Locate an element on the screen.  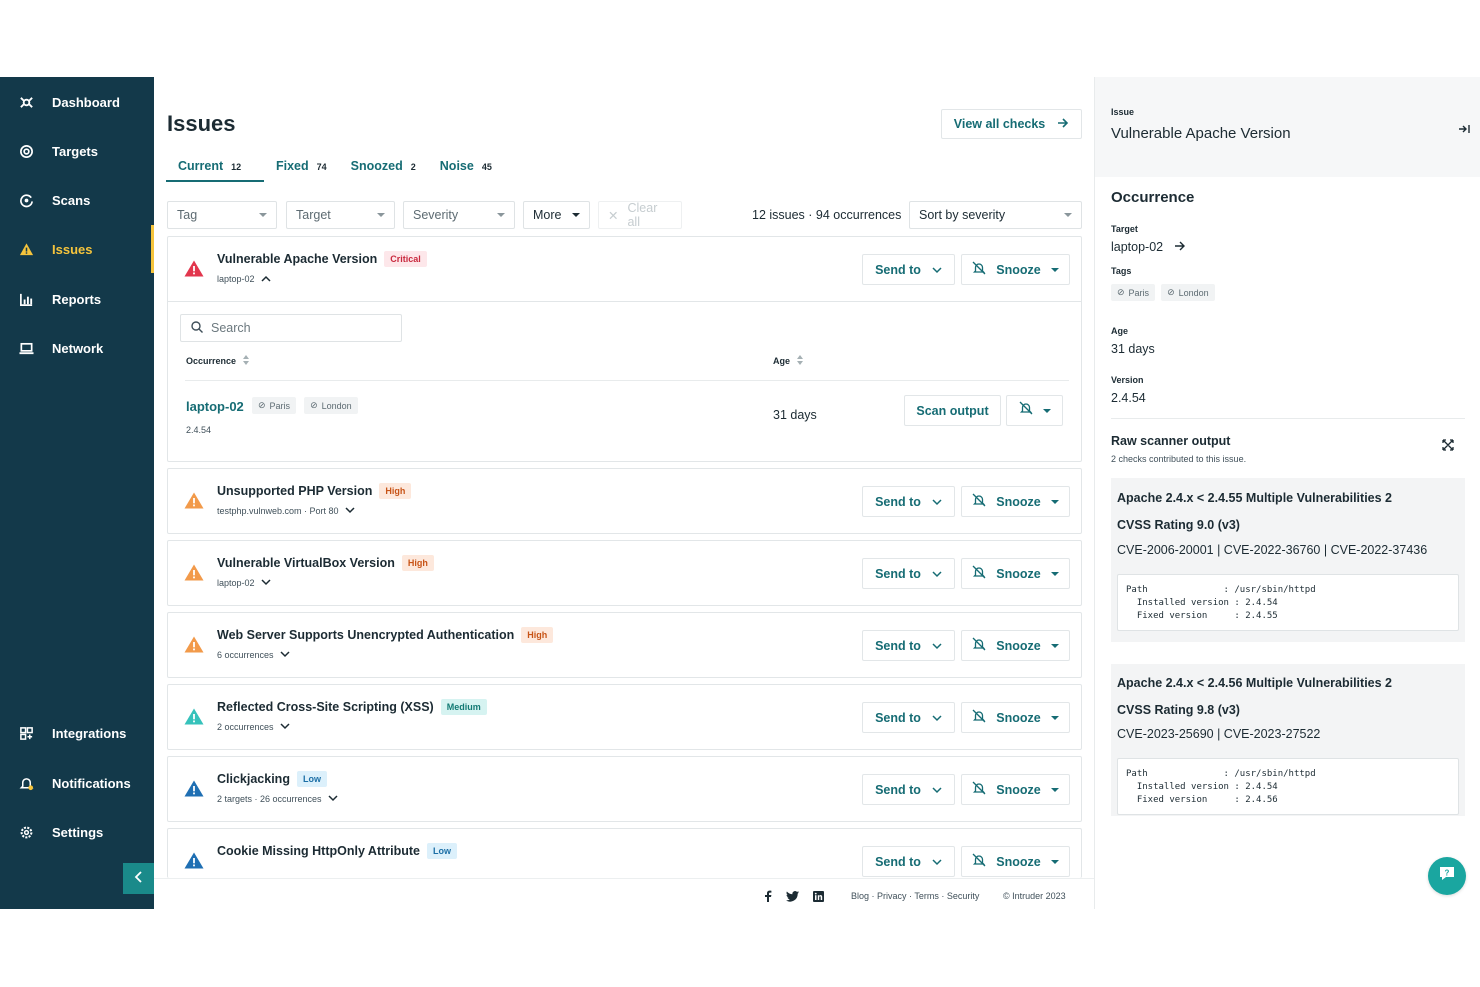
age-value: 31 days is located at coordinates (1133, 349).